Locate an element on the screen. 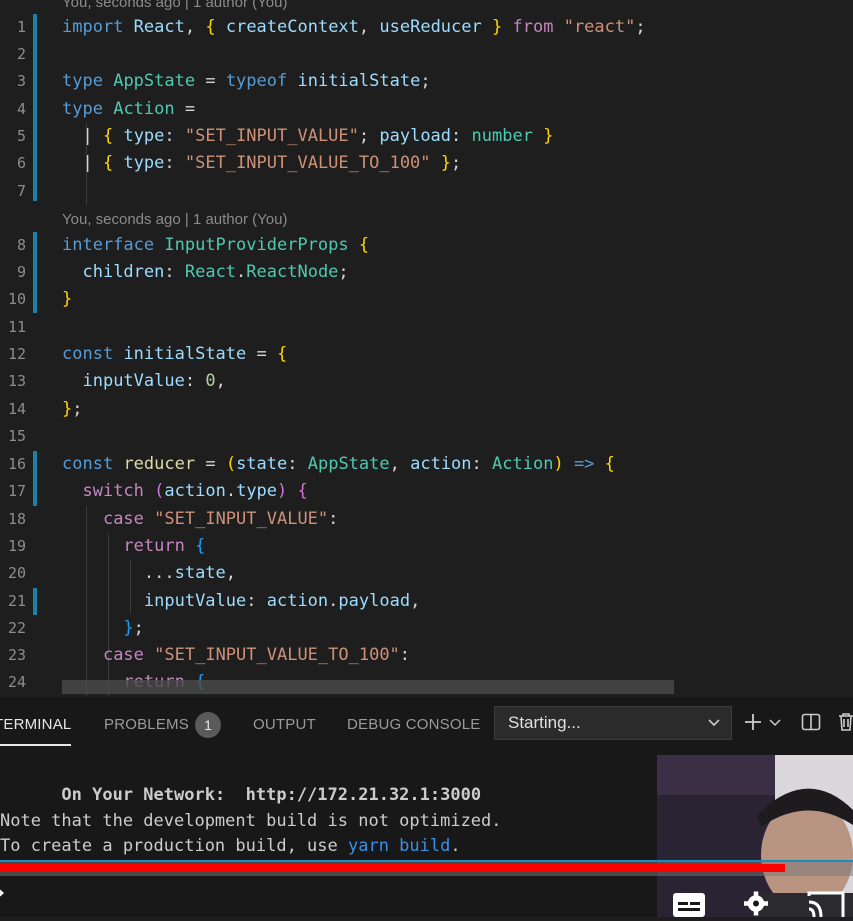 This screenshot has height=921, width=853. code-line: 4 type Action = is located at coordinates (426, 109).